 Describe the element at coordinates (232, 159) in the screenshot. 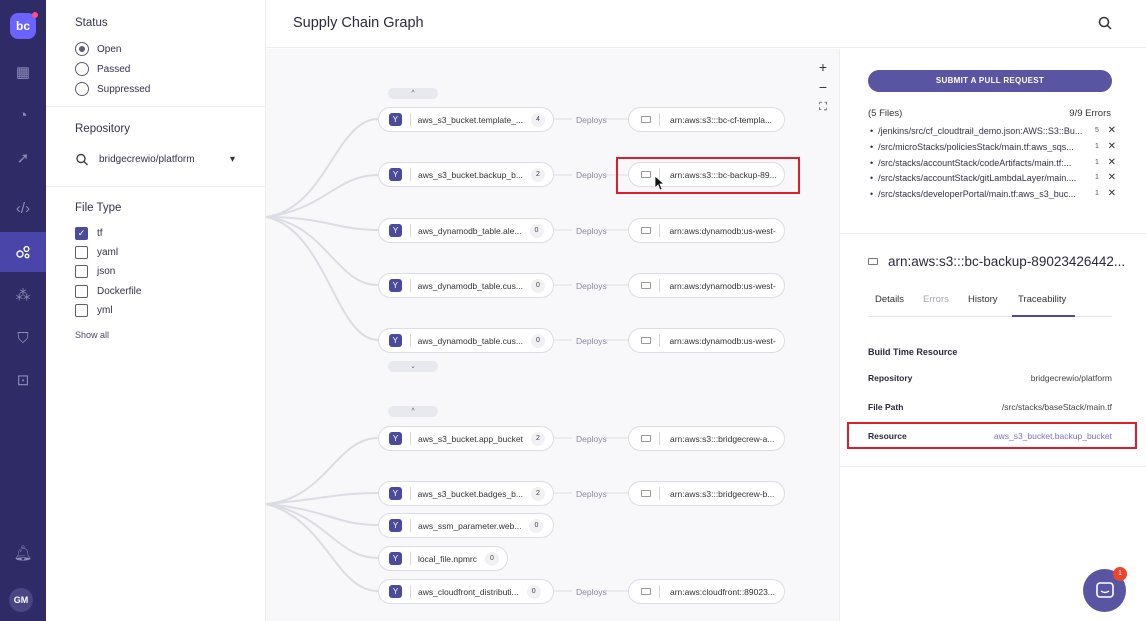

I see `chevron-down-icon: ▾` at that location.